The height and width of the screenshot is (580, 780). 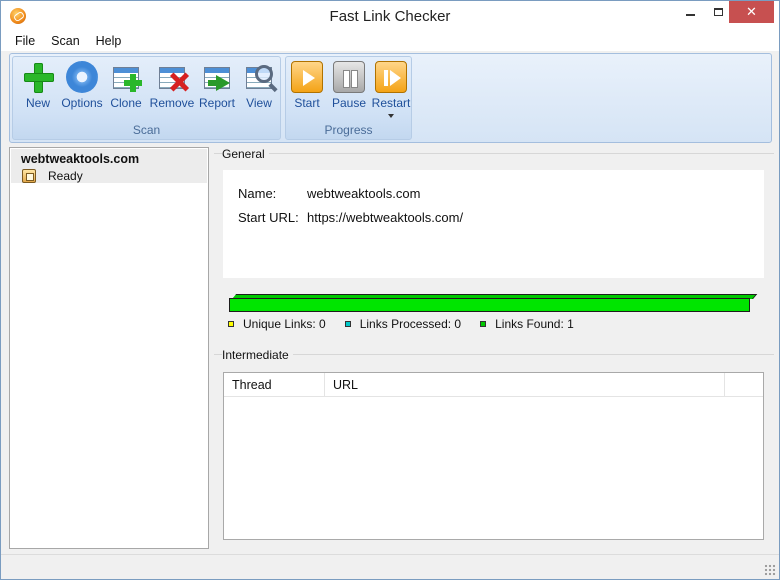 What do you see at coordinates (231, 324) in the screenshot?
I see `unique-links-swatch` at bounding box center [231, 324].